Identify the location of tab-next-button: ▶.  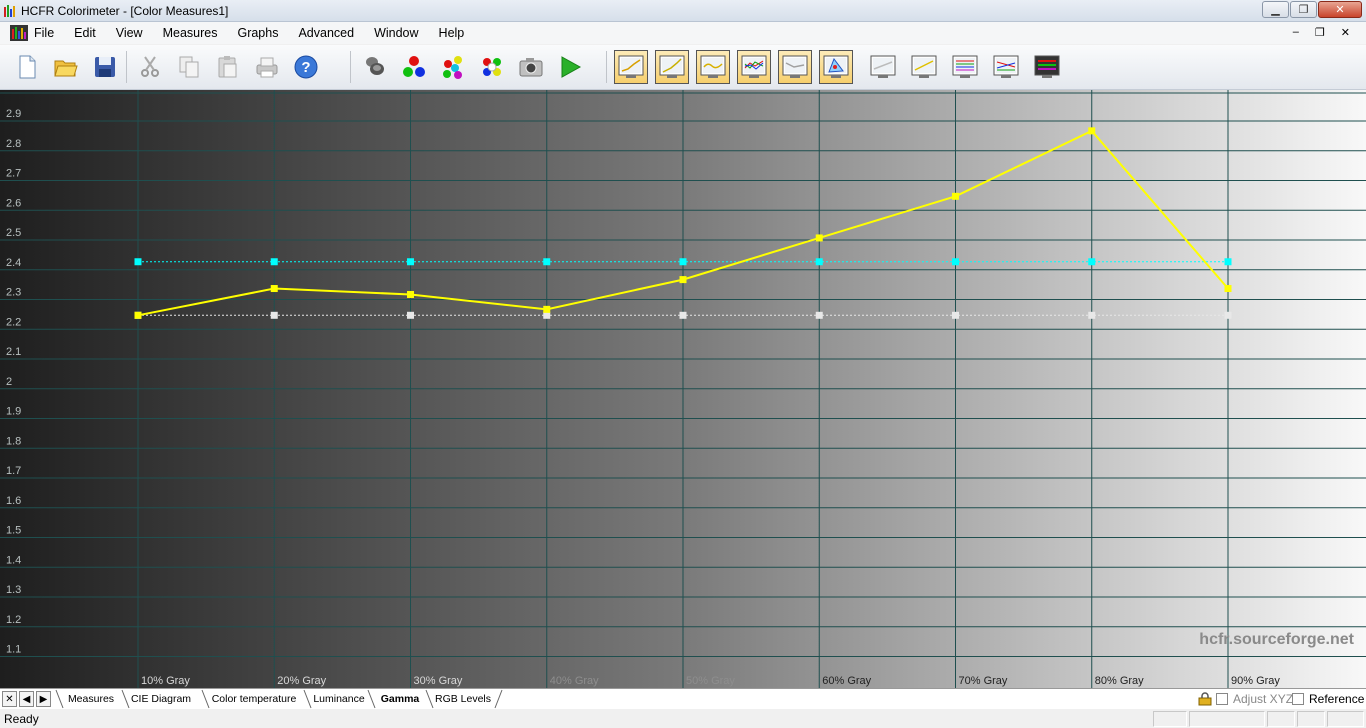
(43, 699).